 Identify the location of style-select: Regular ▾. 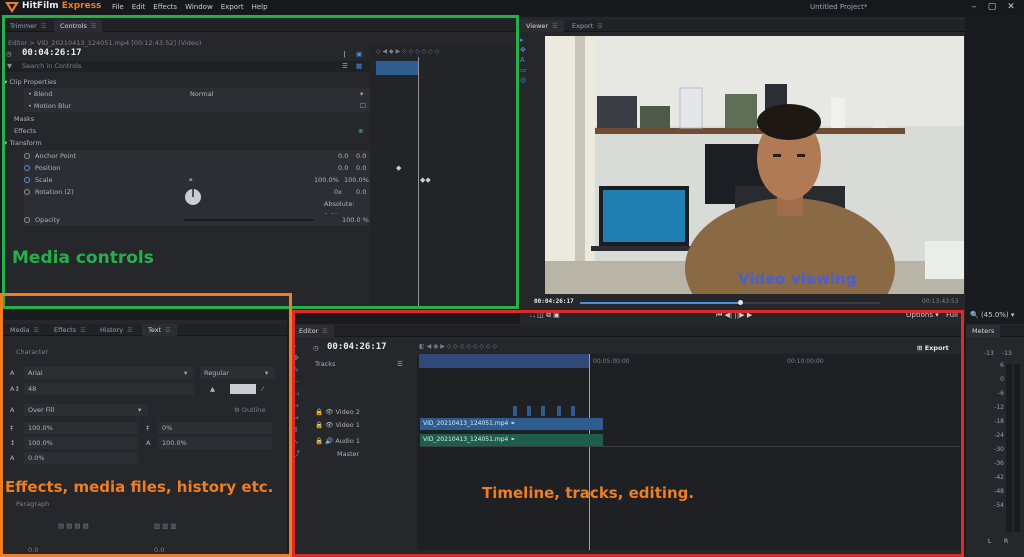
(237, 373).